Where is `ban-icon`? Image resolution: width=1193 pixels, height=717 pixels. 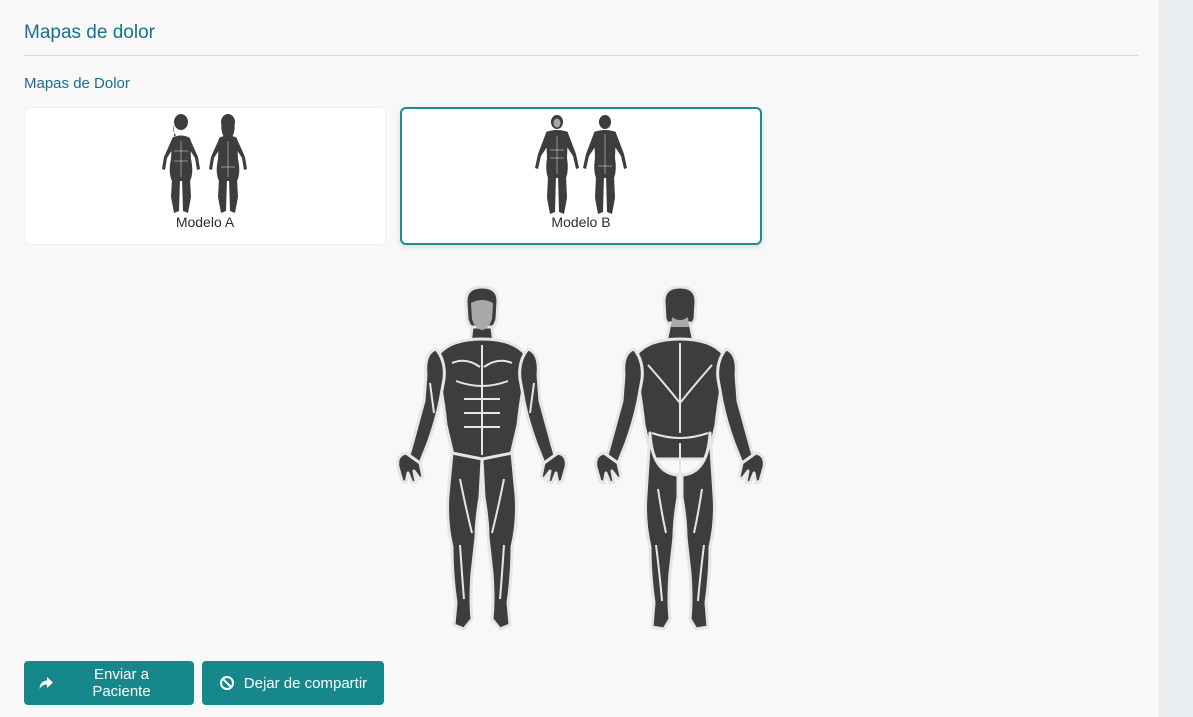
ban-icon is located at coordinates (227, 683).